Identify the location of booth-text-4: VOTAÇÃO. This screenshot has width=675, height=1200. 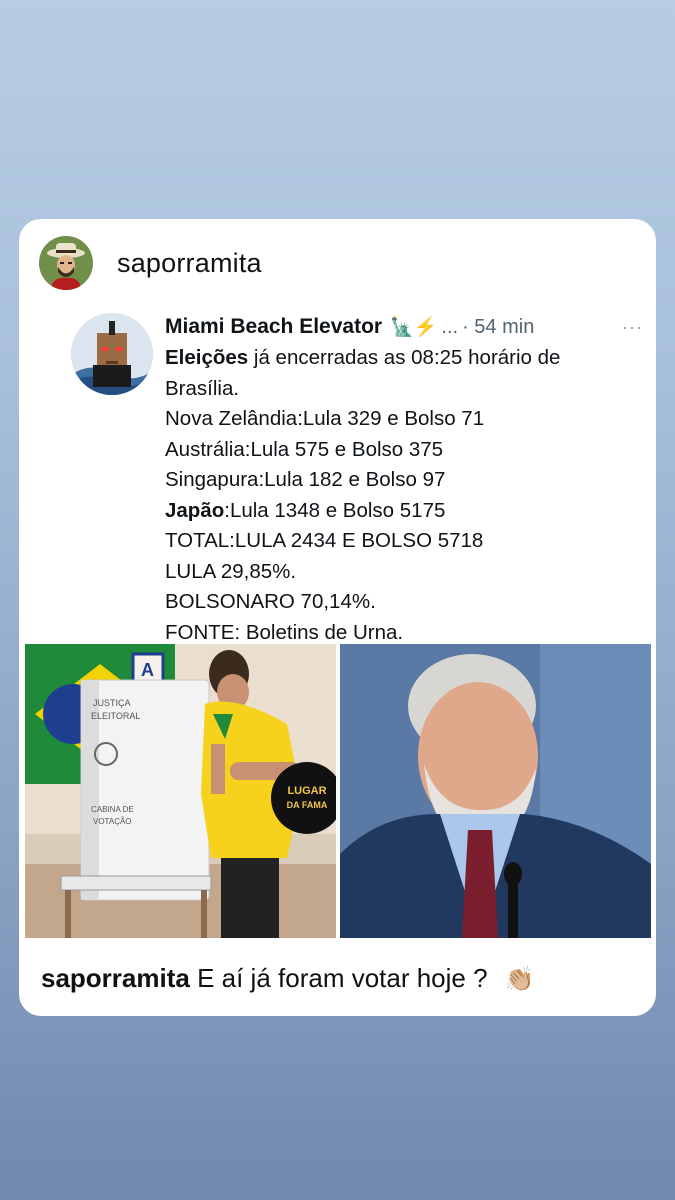
(112, 821).